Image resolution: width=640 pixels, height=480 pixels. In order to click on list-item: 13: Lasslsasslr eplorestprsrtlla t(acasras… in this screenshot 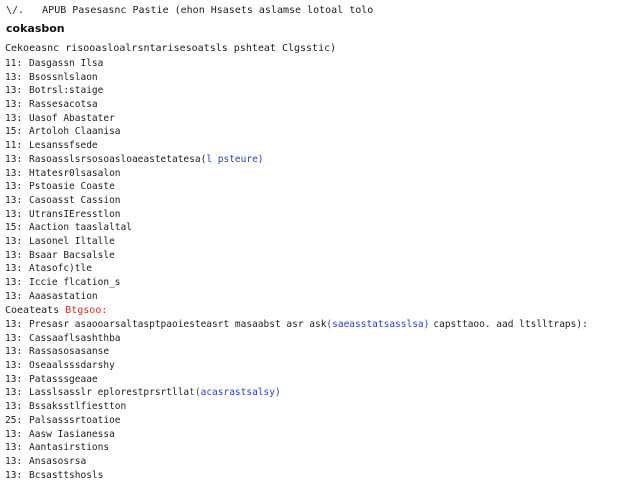, I will do `click(296, 393)`.